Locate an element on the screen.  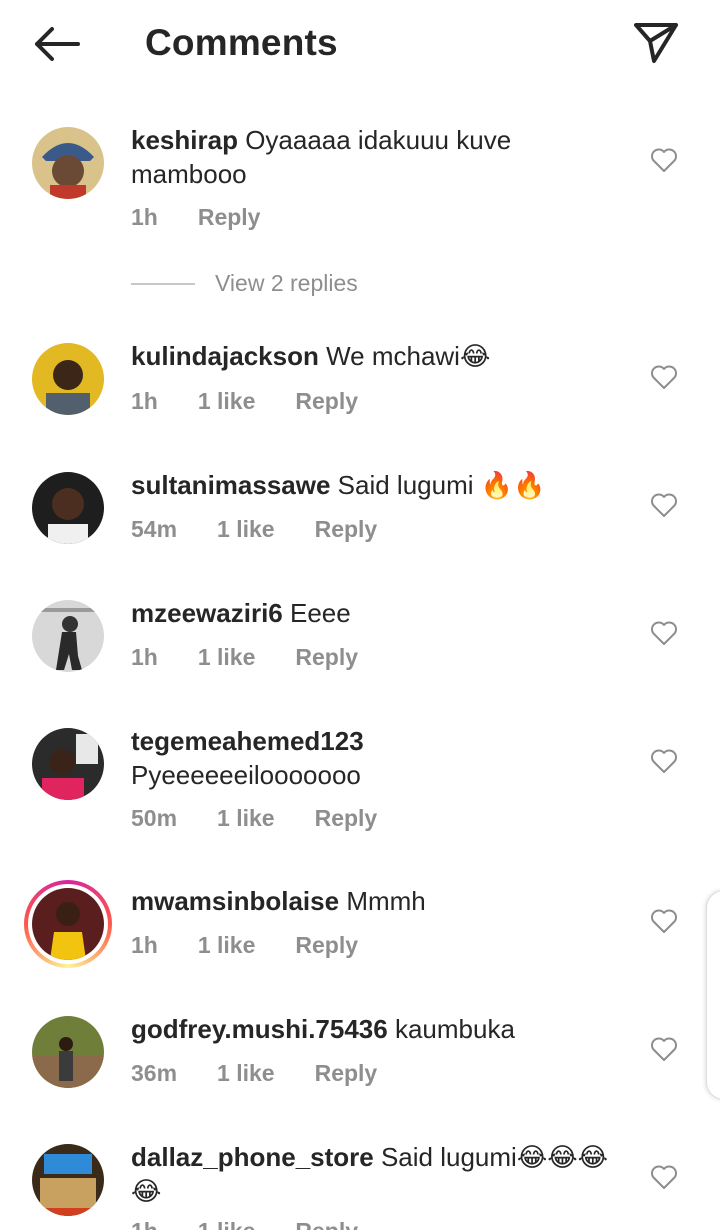
story-avatar is located at coordinates (68, 924).